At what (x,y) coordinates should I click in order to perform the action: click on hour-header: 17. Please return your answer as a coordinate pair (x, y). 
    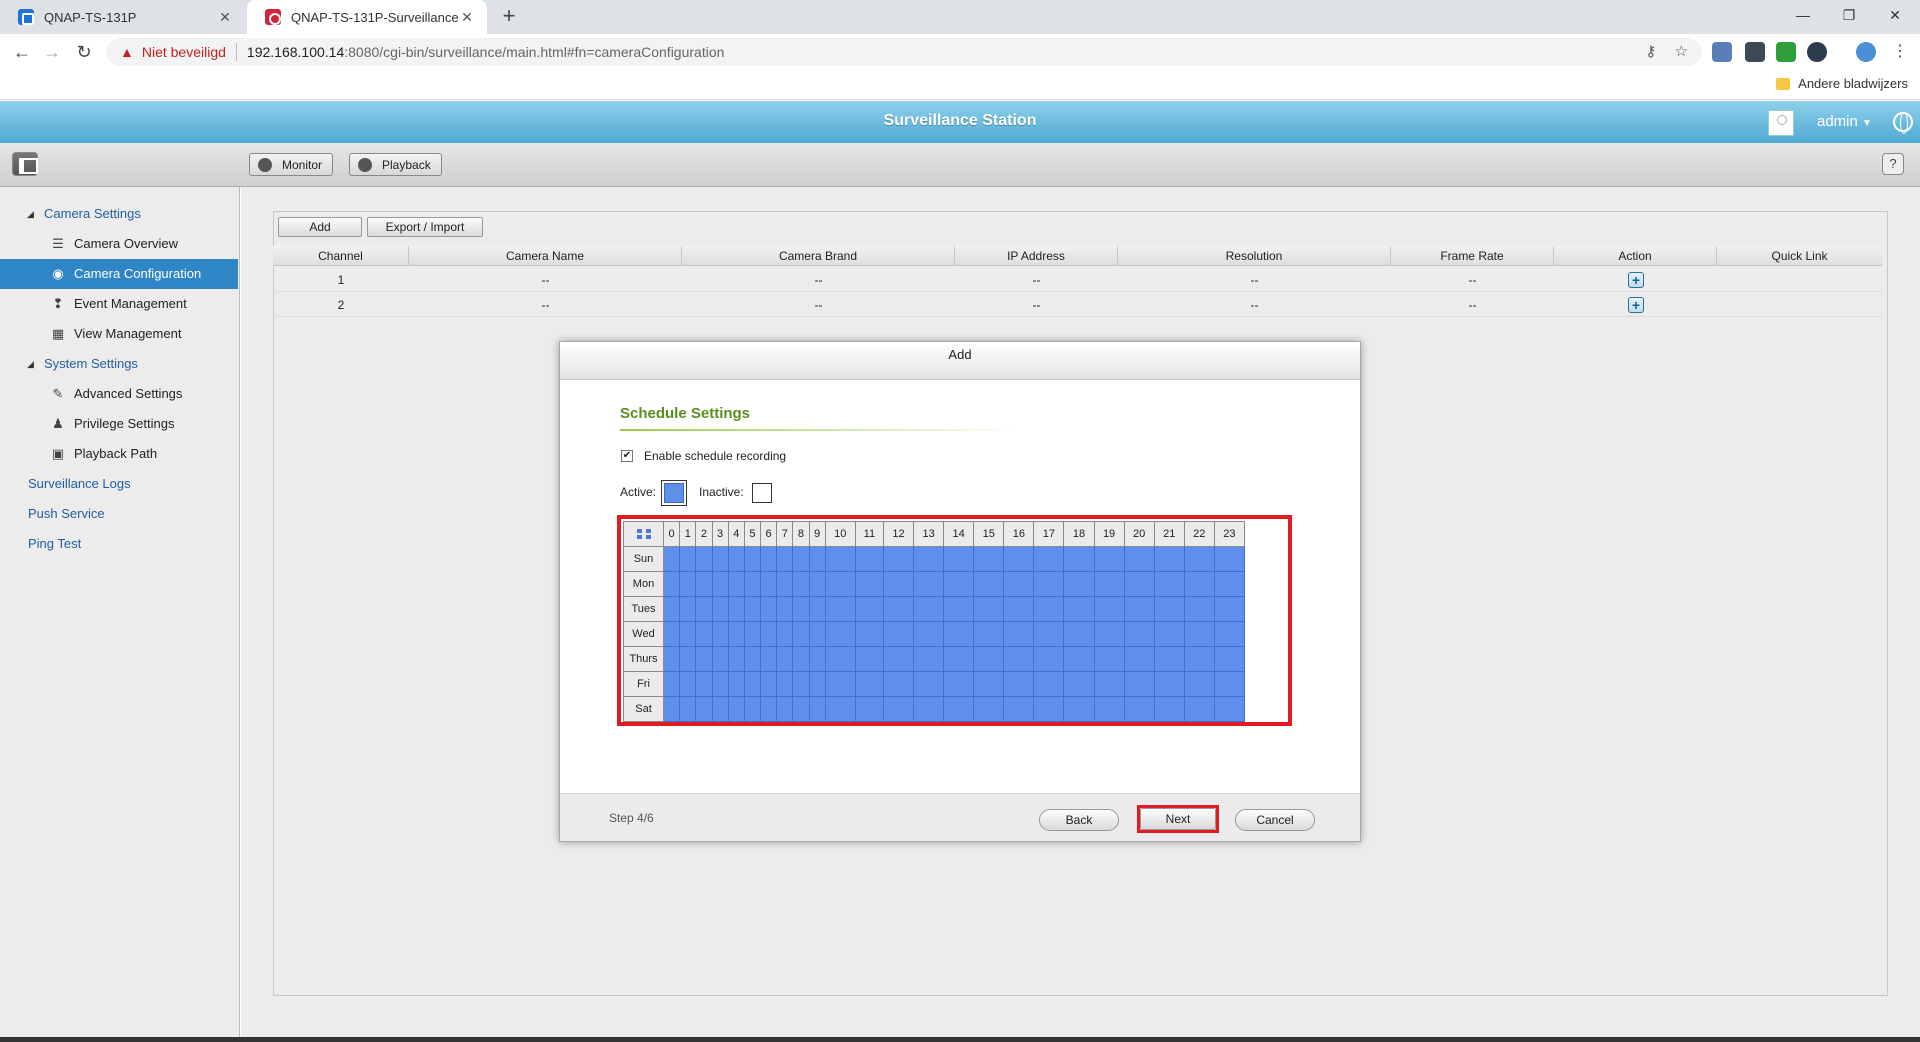
    Looking at the image, I should click on (1049, 534).